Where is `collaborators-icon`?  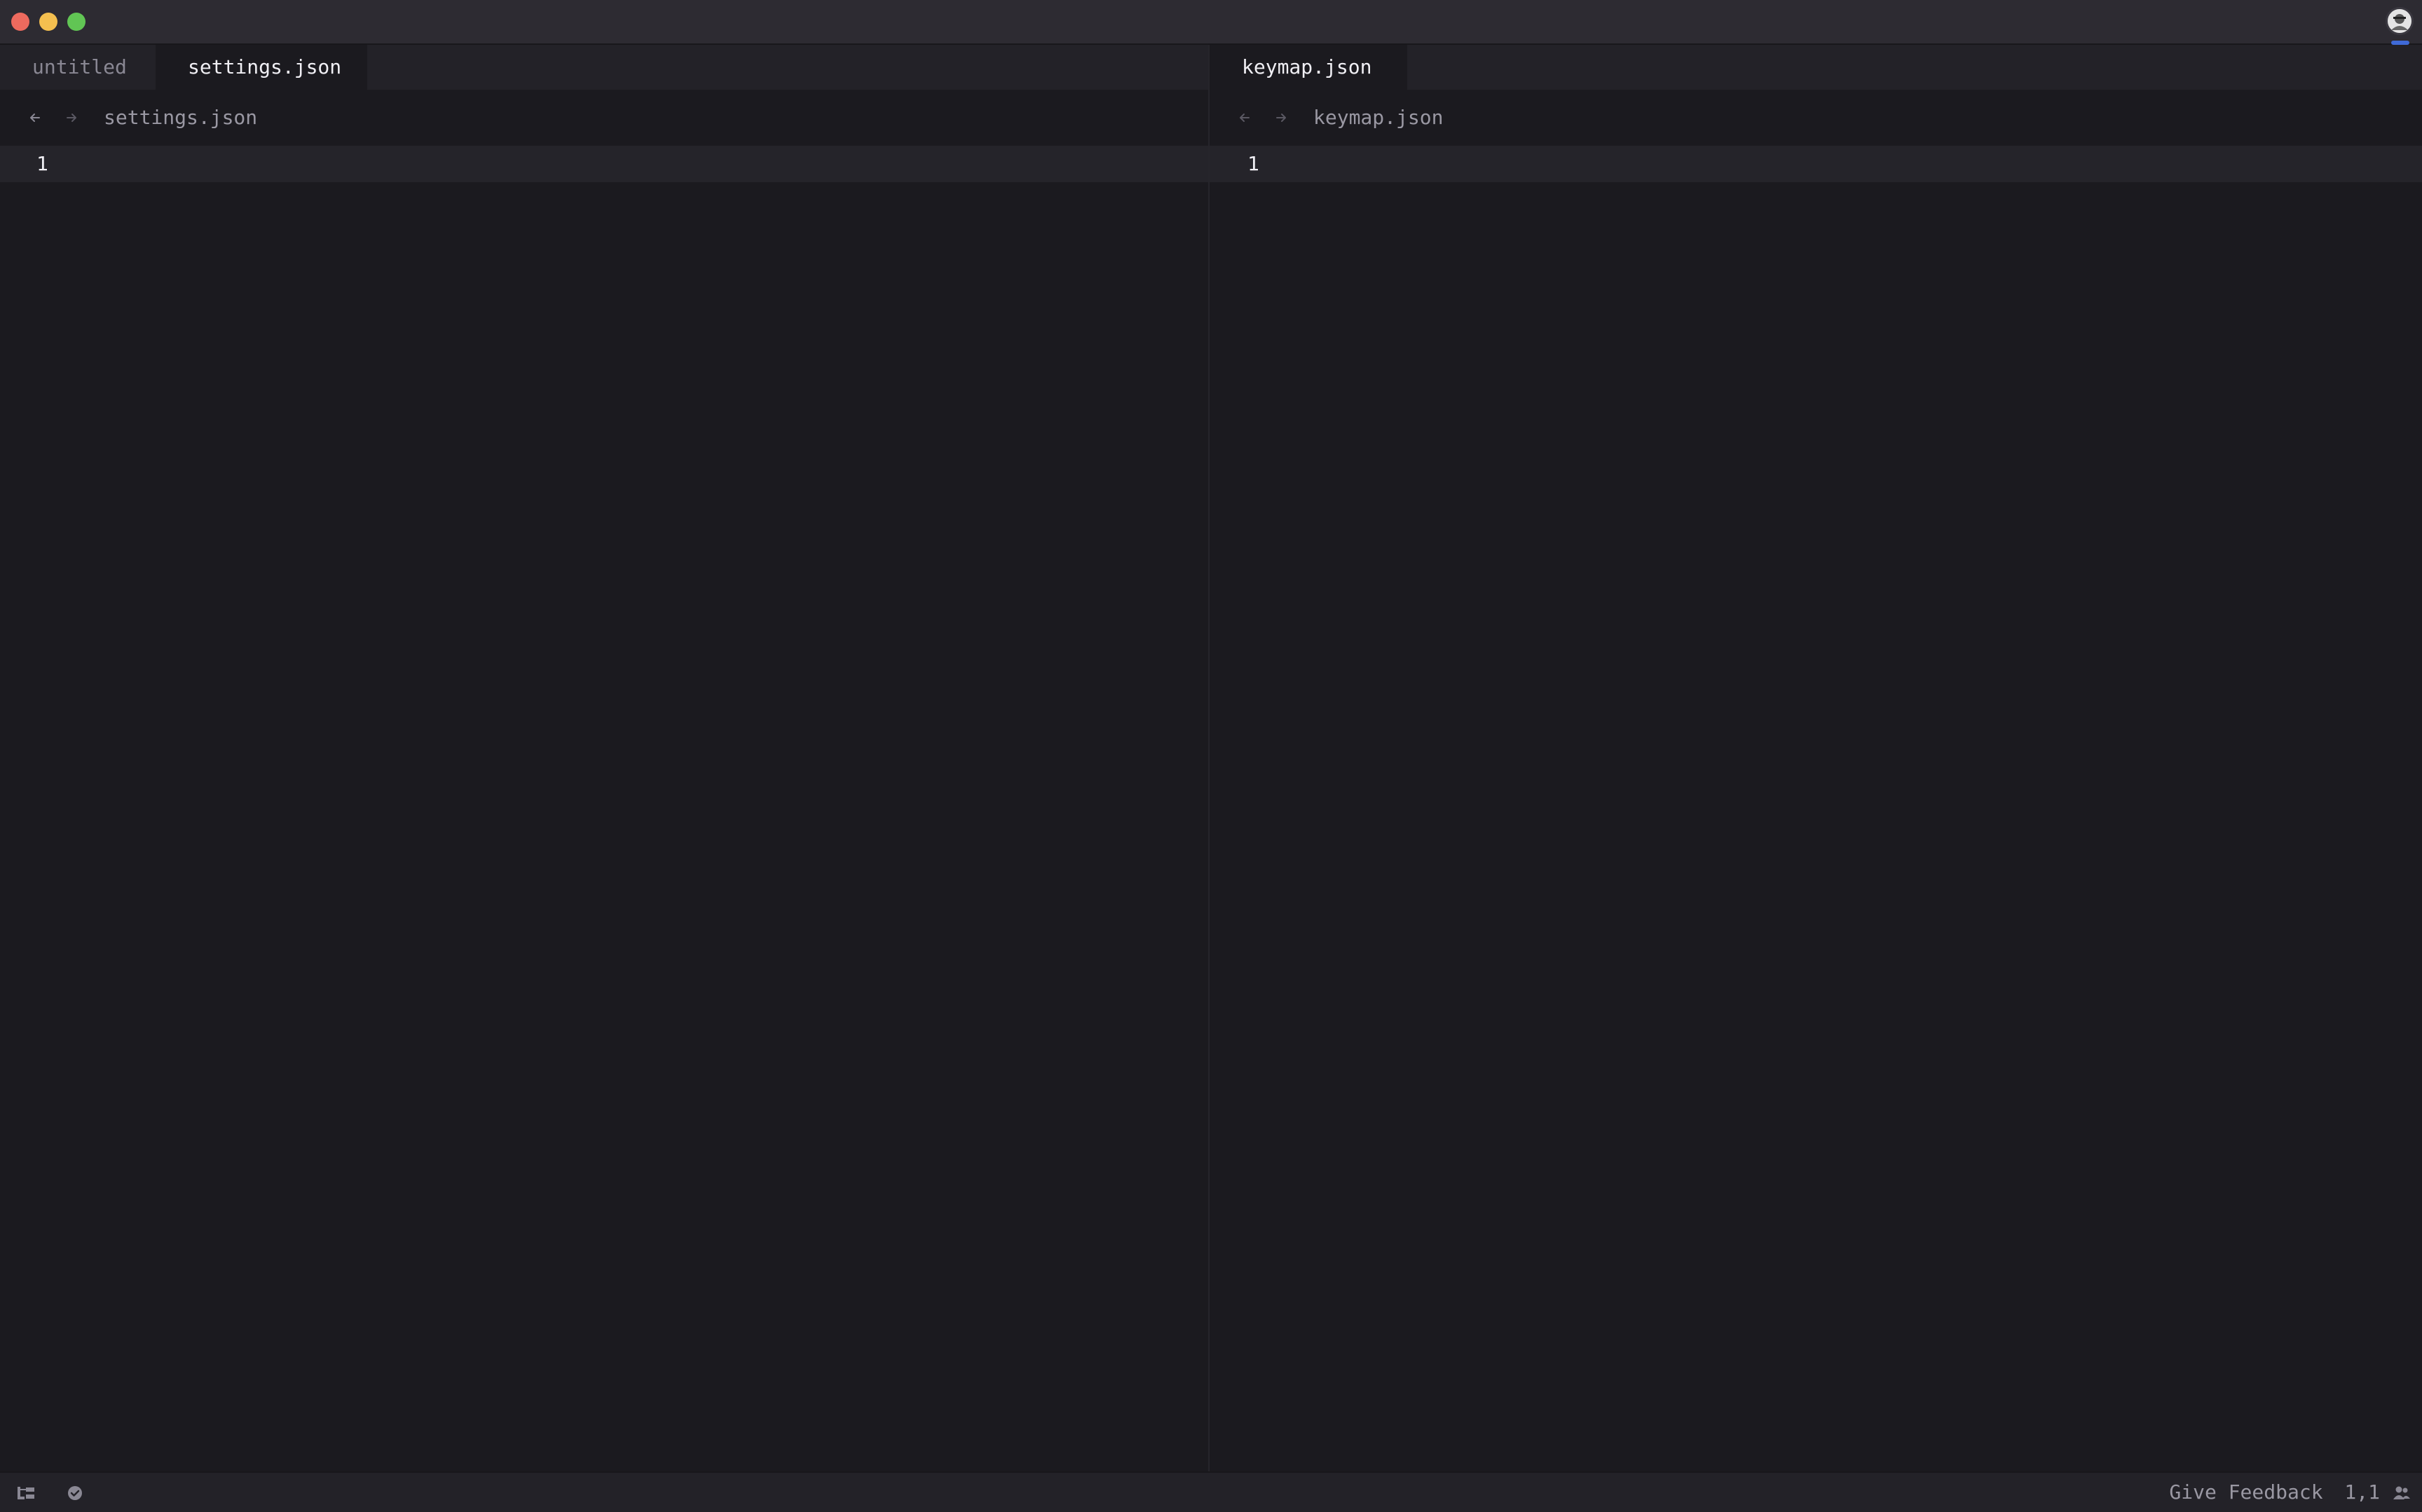
collaborators-icon is located at coordinates (2401, 1492).